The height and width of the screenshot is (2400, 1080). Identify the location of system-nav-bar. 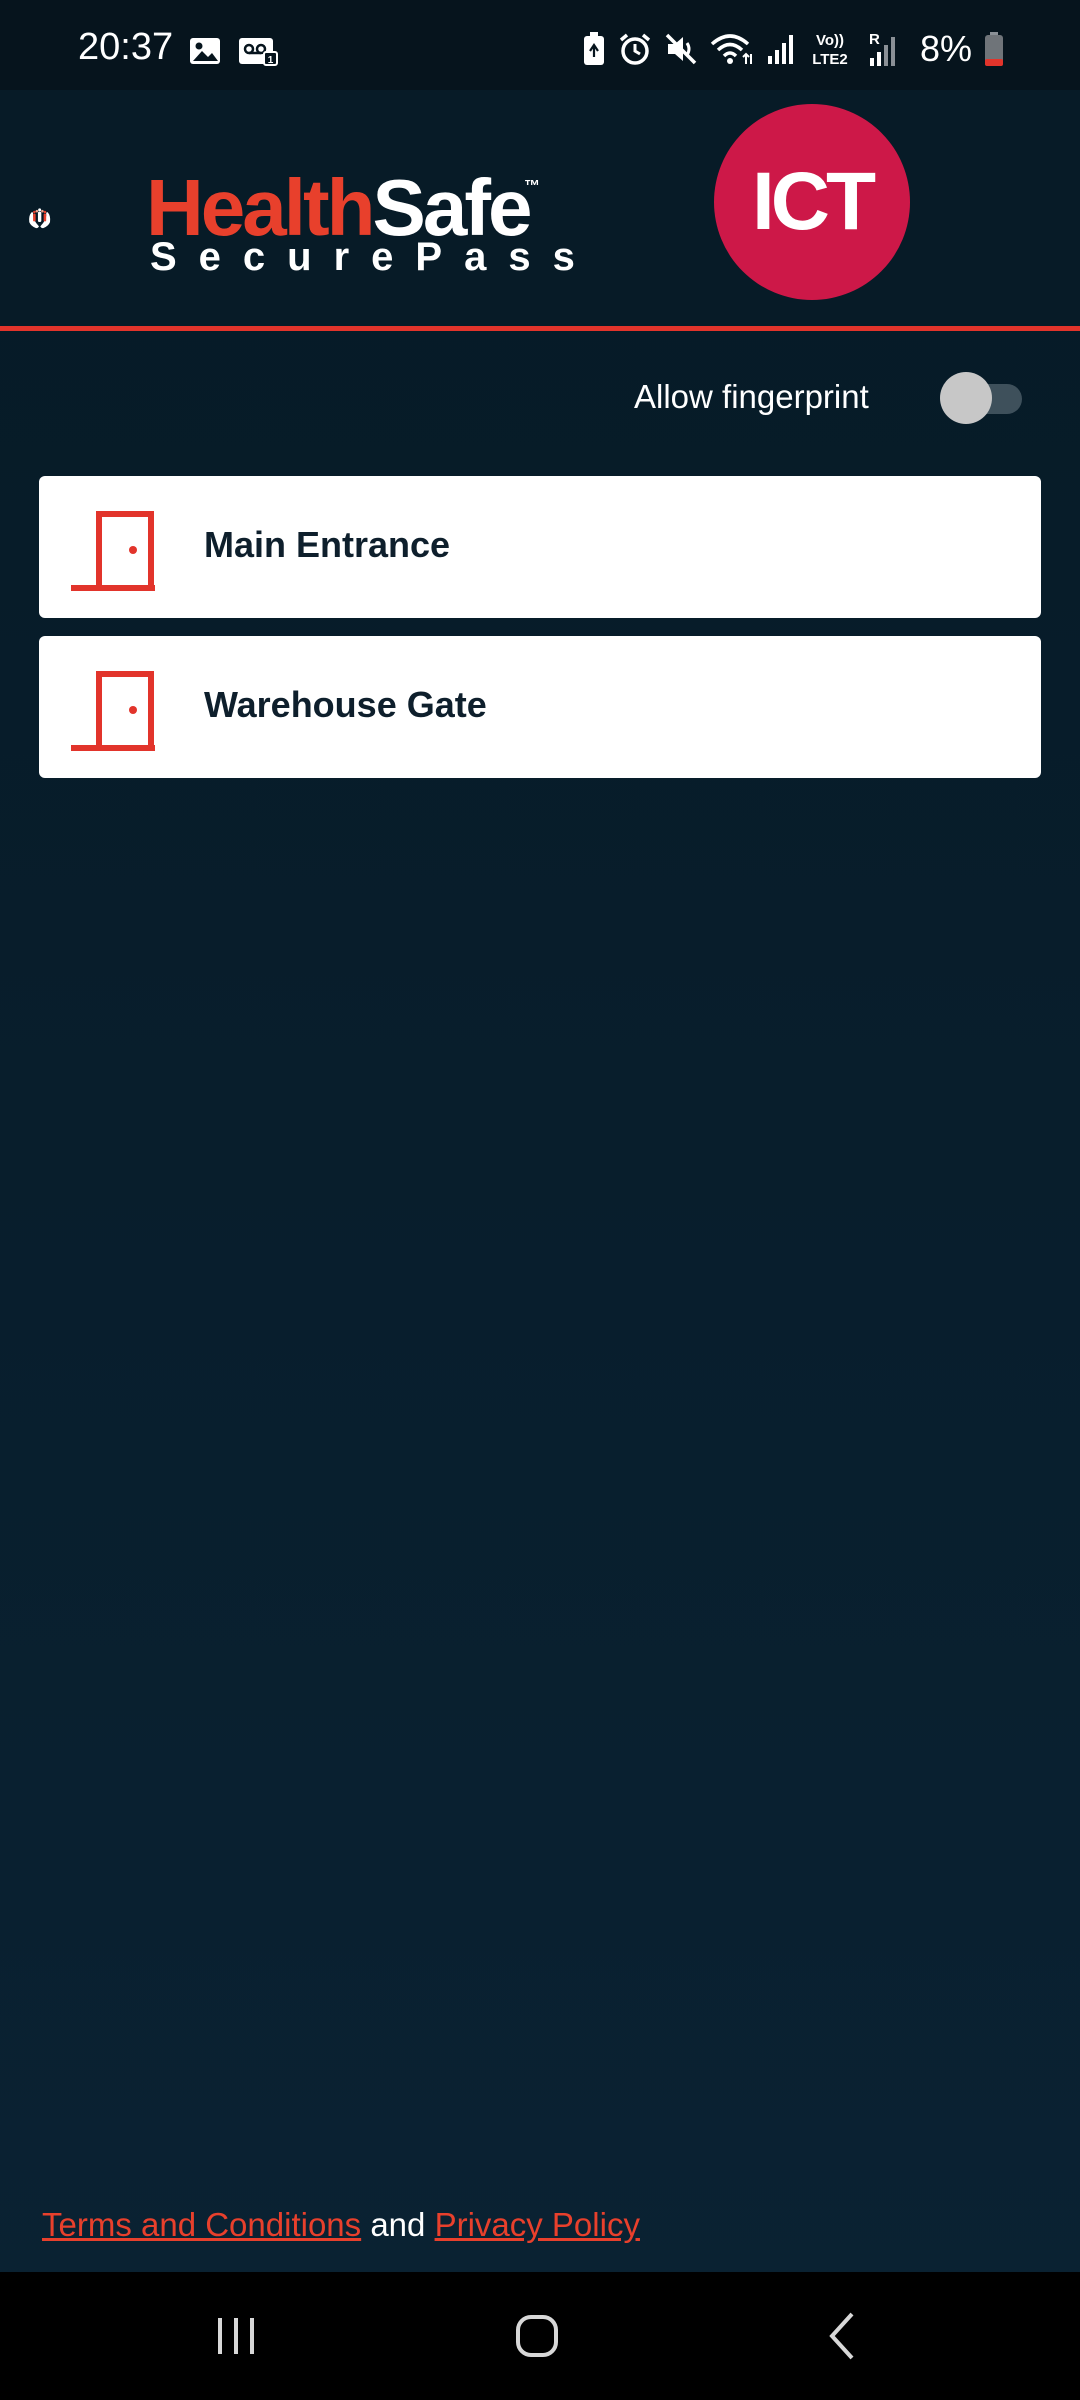
(540, 2336).